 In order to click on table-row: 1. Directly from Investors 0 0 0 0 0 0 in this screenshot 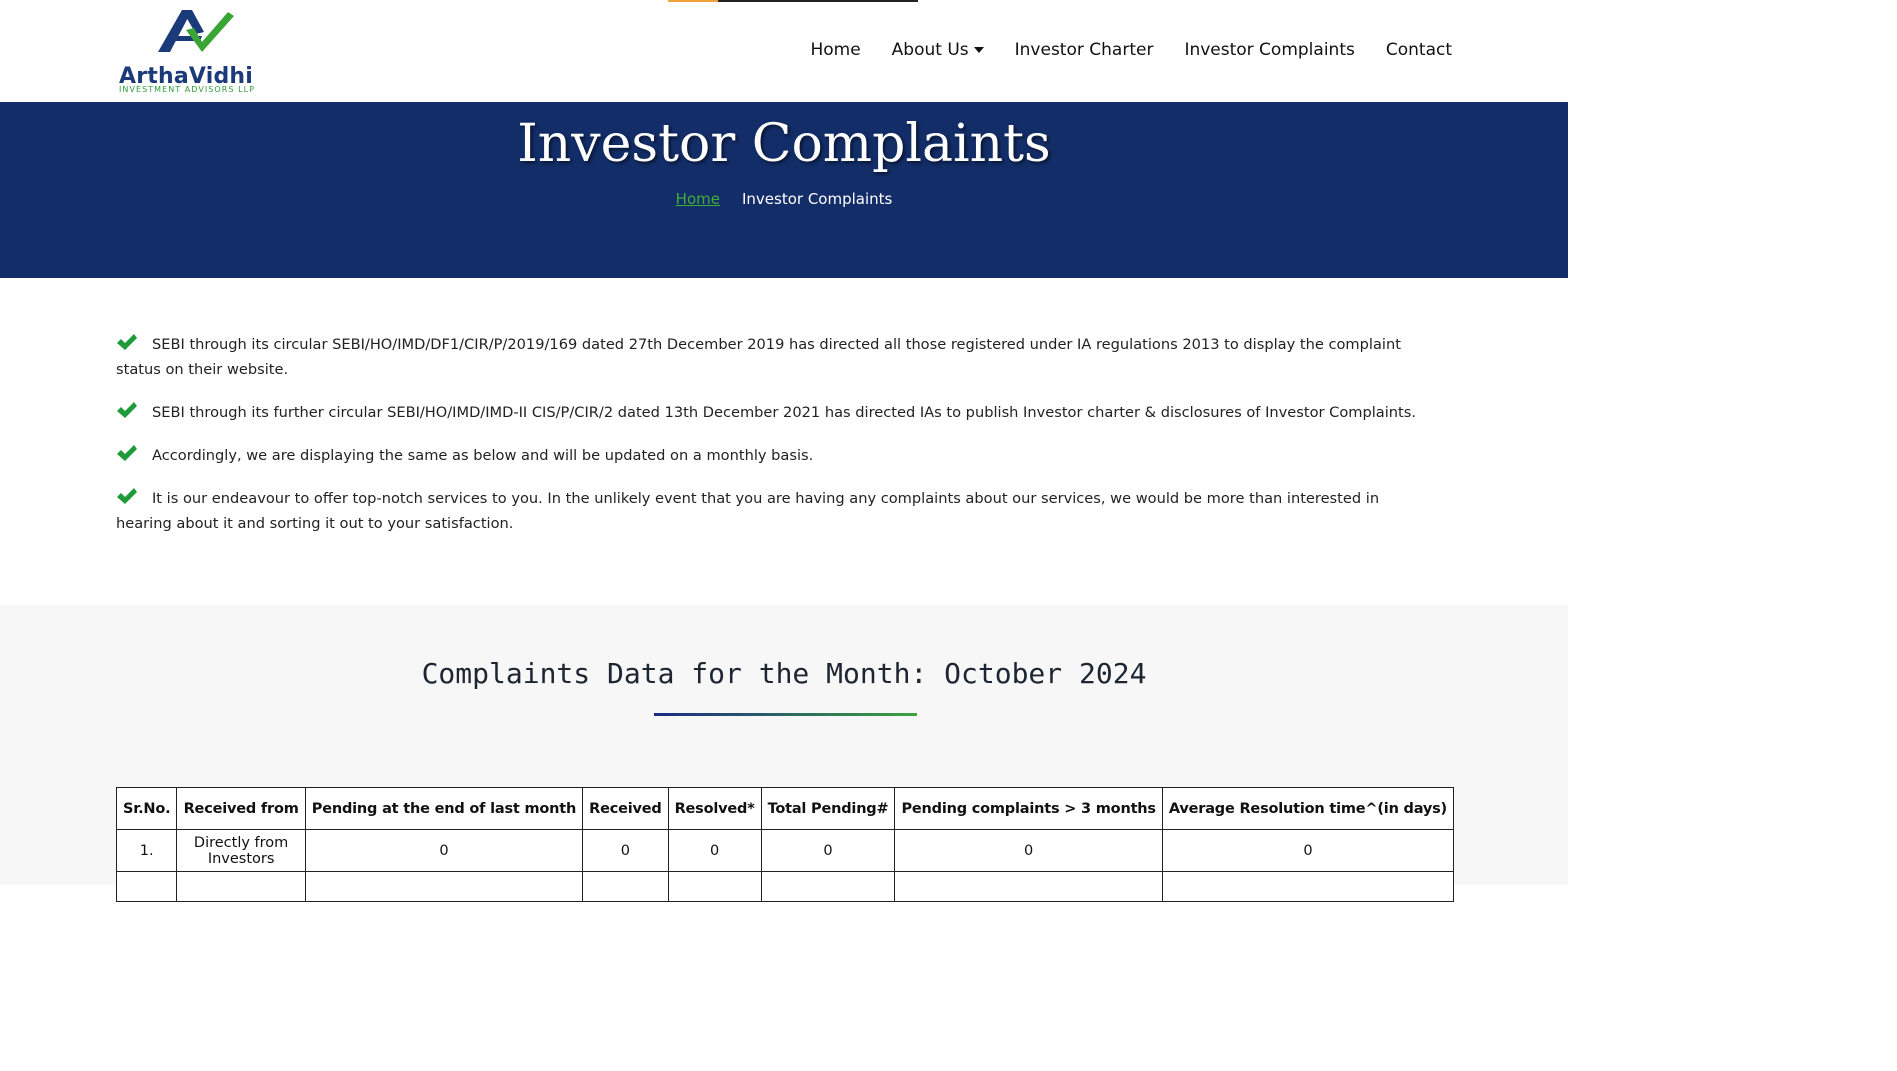, I will do `click(785, 850)`.